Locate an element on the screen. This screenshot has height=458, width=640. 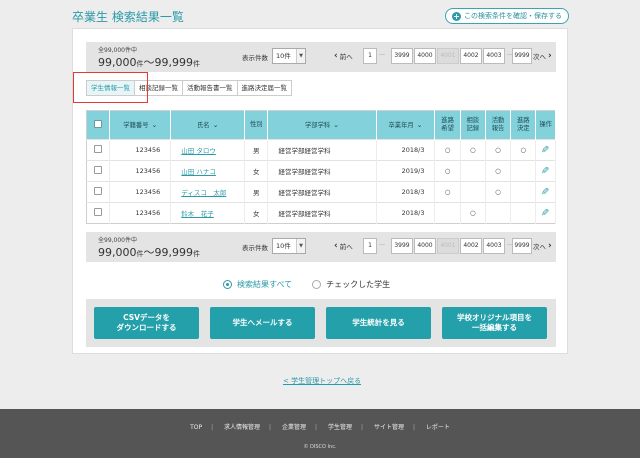
range-to: 99,999 is located at coordinates (174, 252).